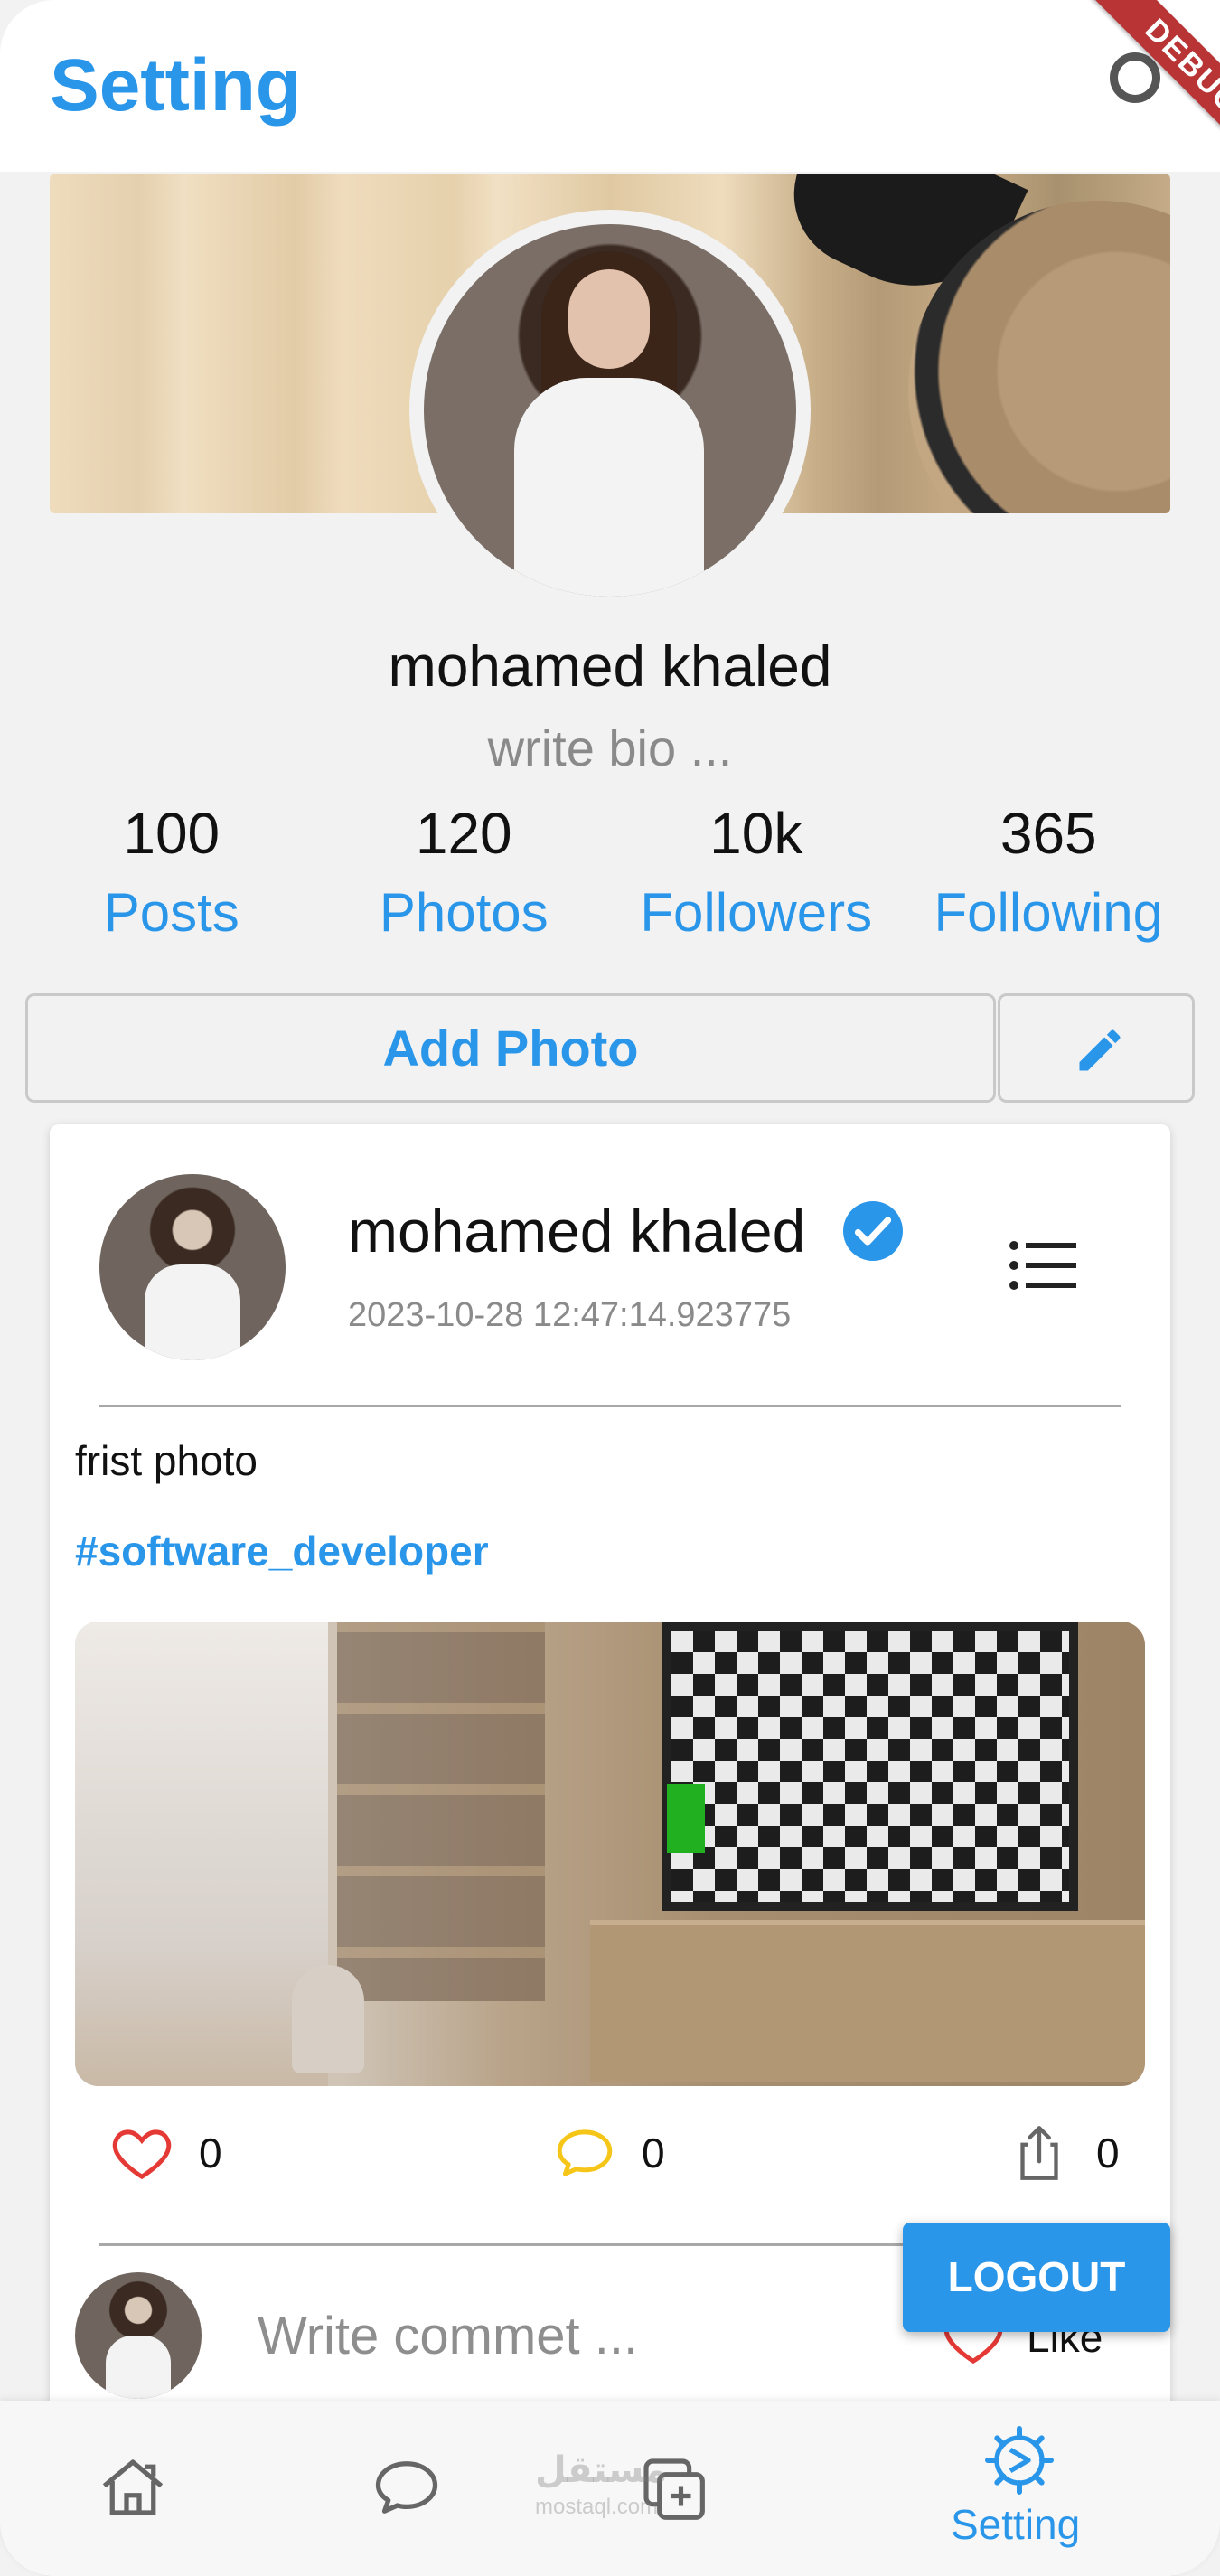 This screenshot has width=1220, height=2576. Describe the element at coordinates (867, 2001) in the screenshot. I see `image-cabinet-shape` at that location.